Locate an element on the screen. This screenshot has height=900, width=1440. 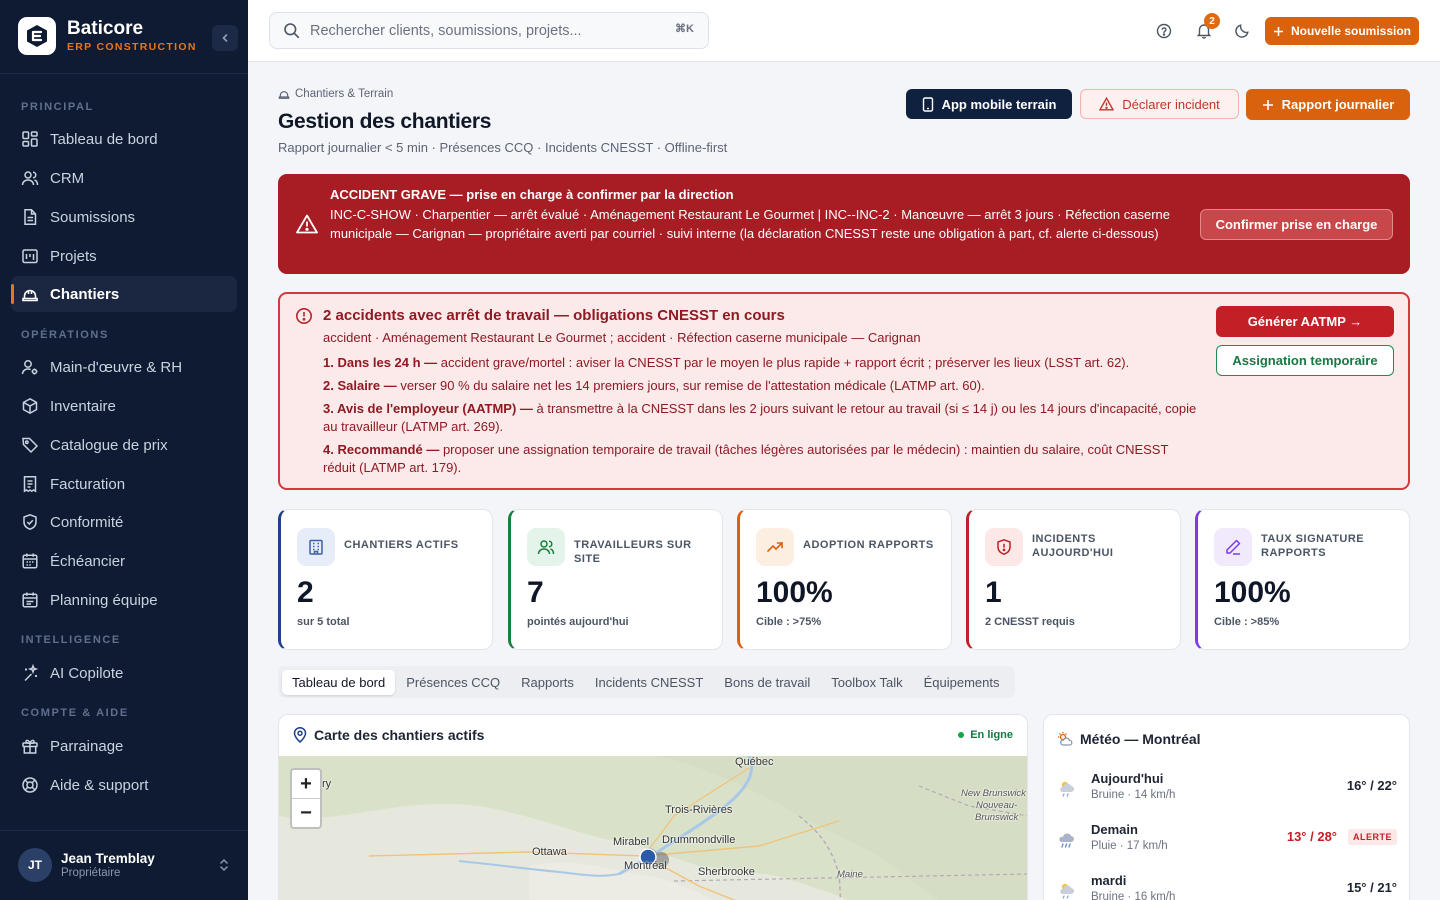
section-operations: OPÉRATIONS is located at coordinates (65, 335).